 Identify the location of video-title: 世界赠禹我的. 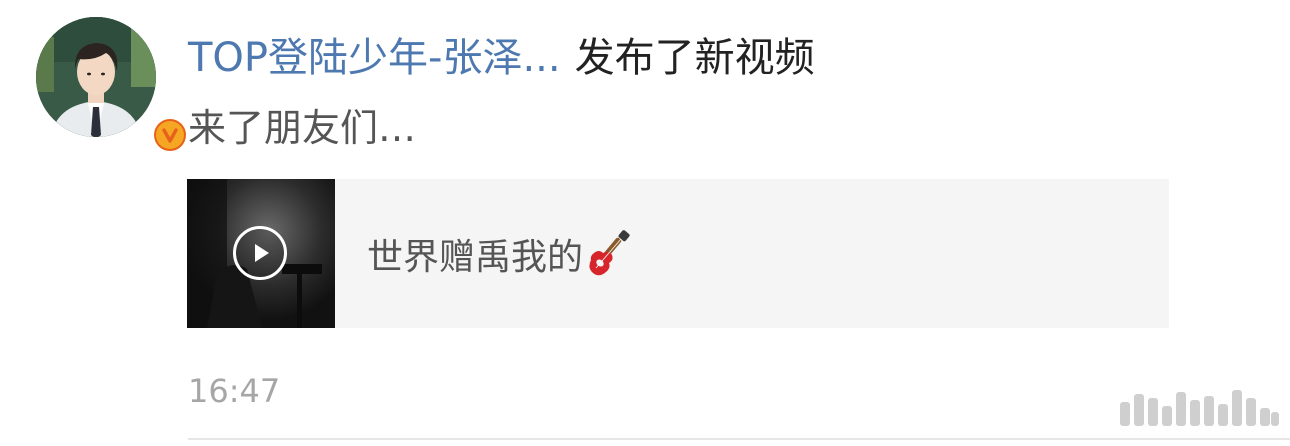
(500, 253).